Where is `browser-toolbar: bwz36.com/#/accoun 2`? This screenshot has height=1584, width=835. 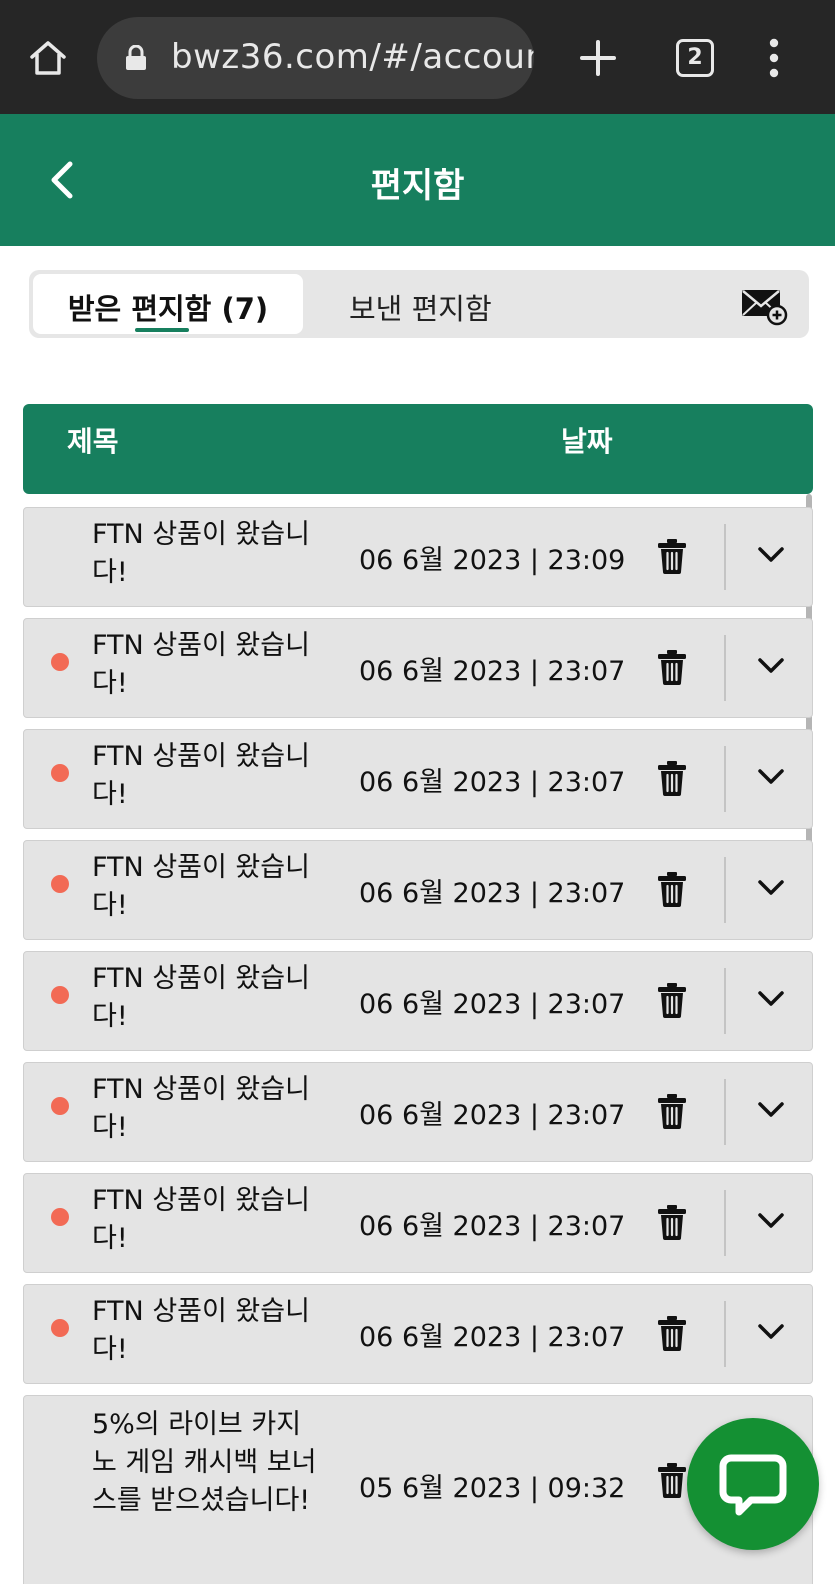 browser-toolbar: bwz36.com/#/accoun 2 is located at coordinates (417, 57).